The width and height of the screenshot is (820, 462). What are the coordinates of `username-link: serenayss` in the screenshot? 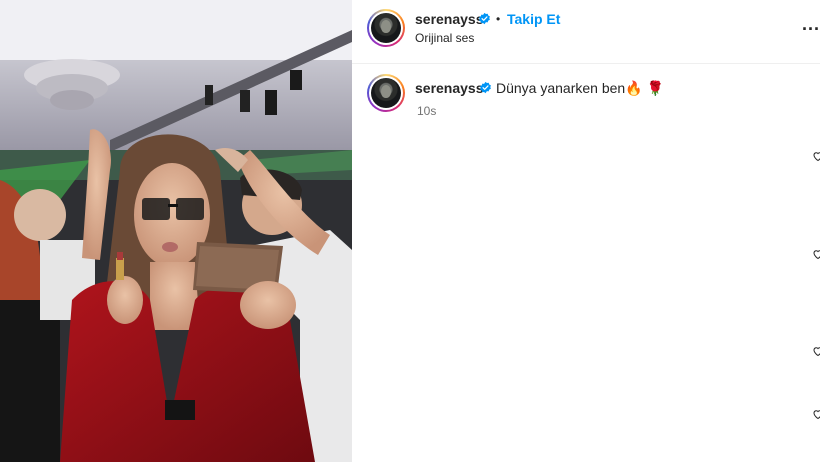 It's located at (449, 19).